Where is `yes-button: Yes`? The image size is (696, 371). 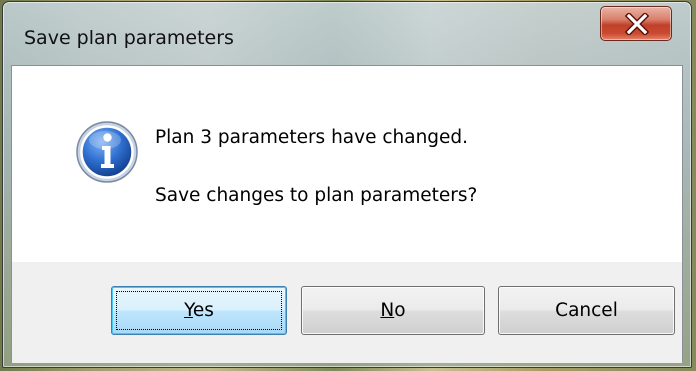
yes-button: Yes is located at coordinates (199, 310).